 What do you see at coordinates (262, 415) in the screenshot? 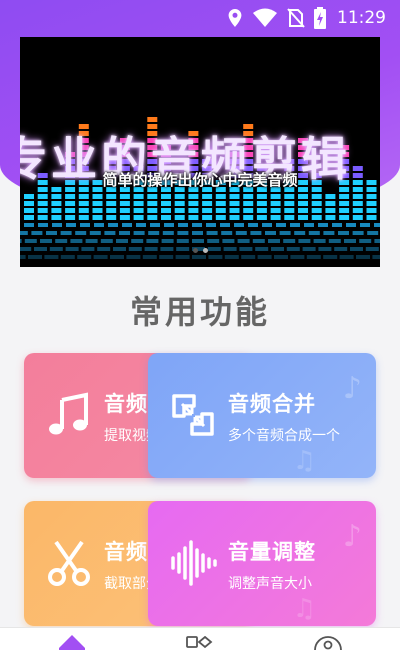
I see `audio-merge-card: ♪ ♫ 音频合并 多个音频合成一个` at bounding box center [262, 415].